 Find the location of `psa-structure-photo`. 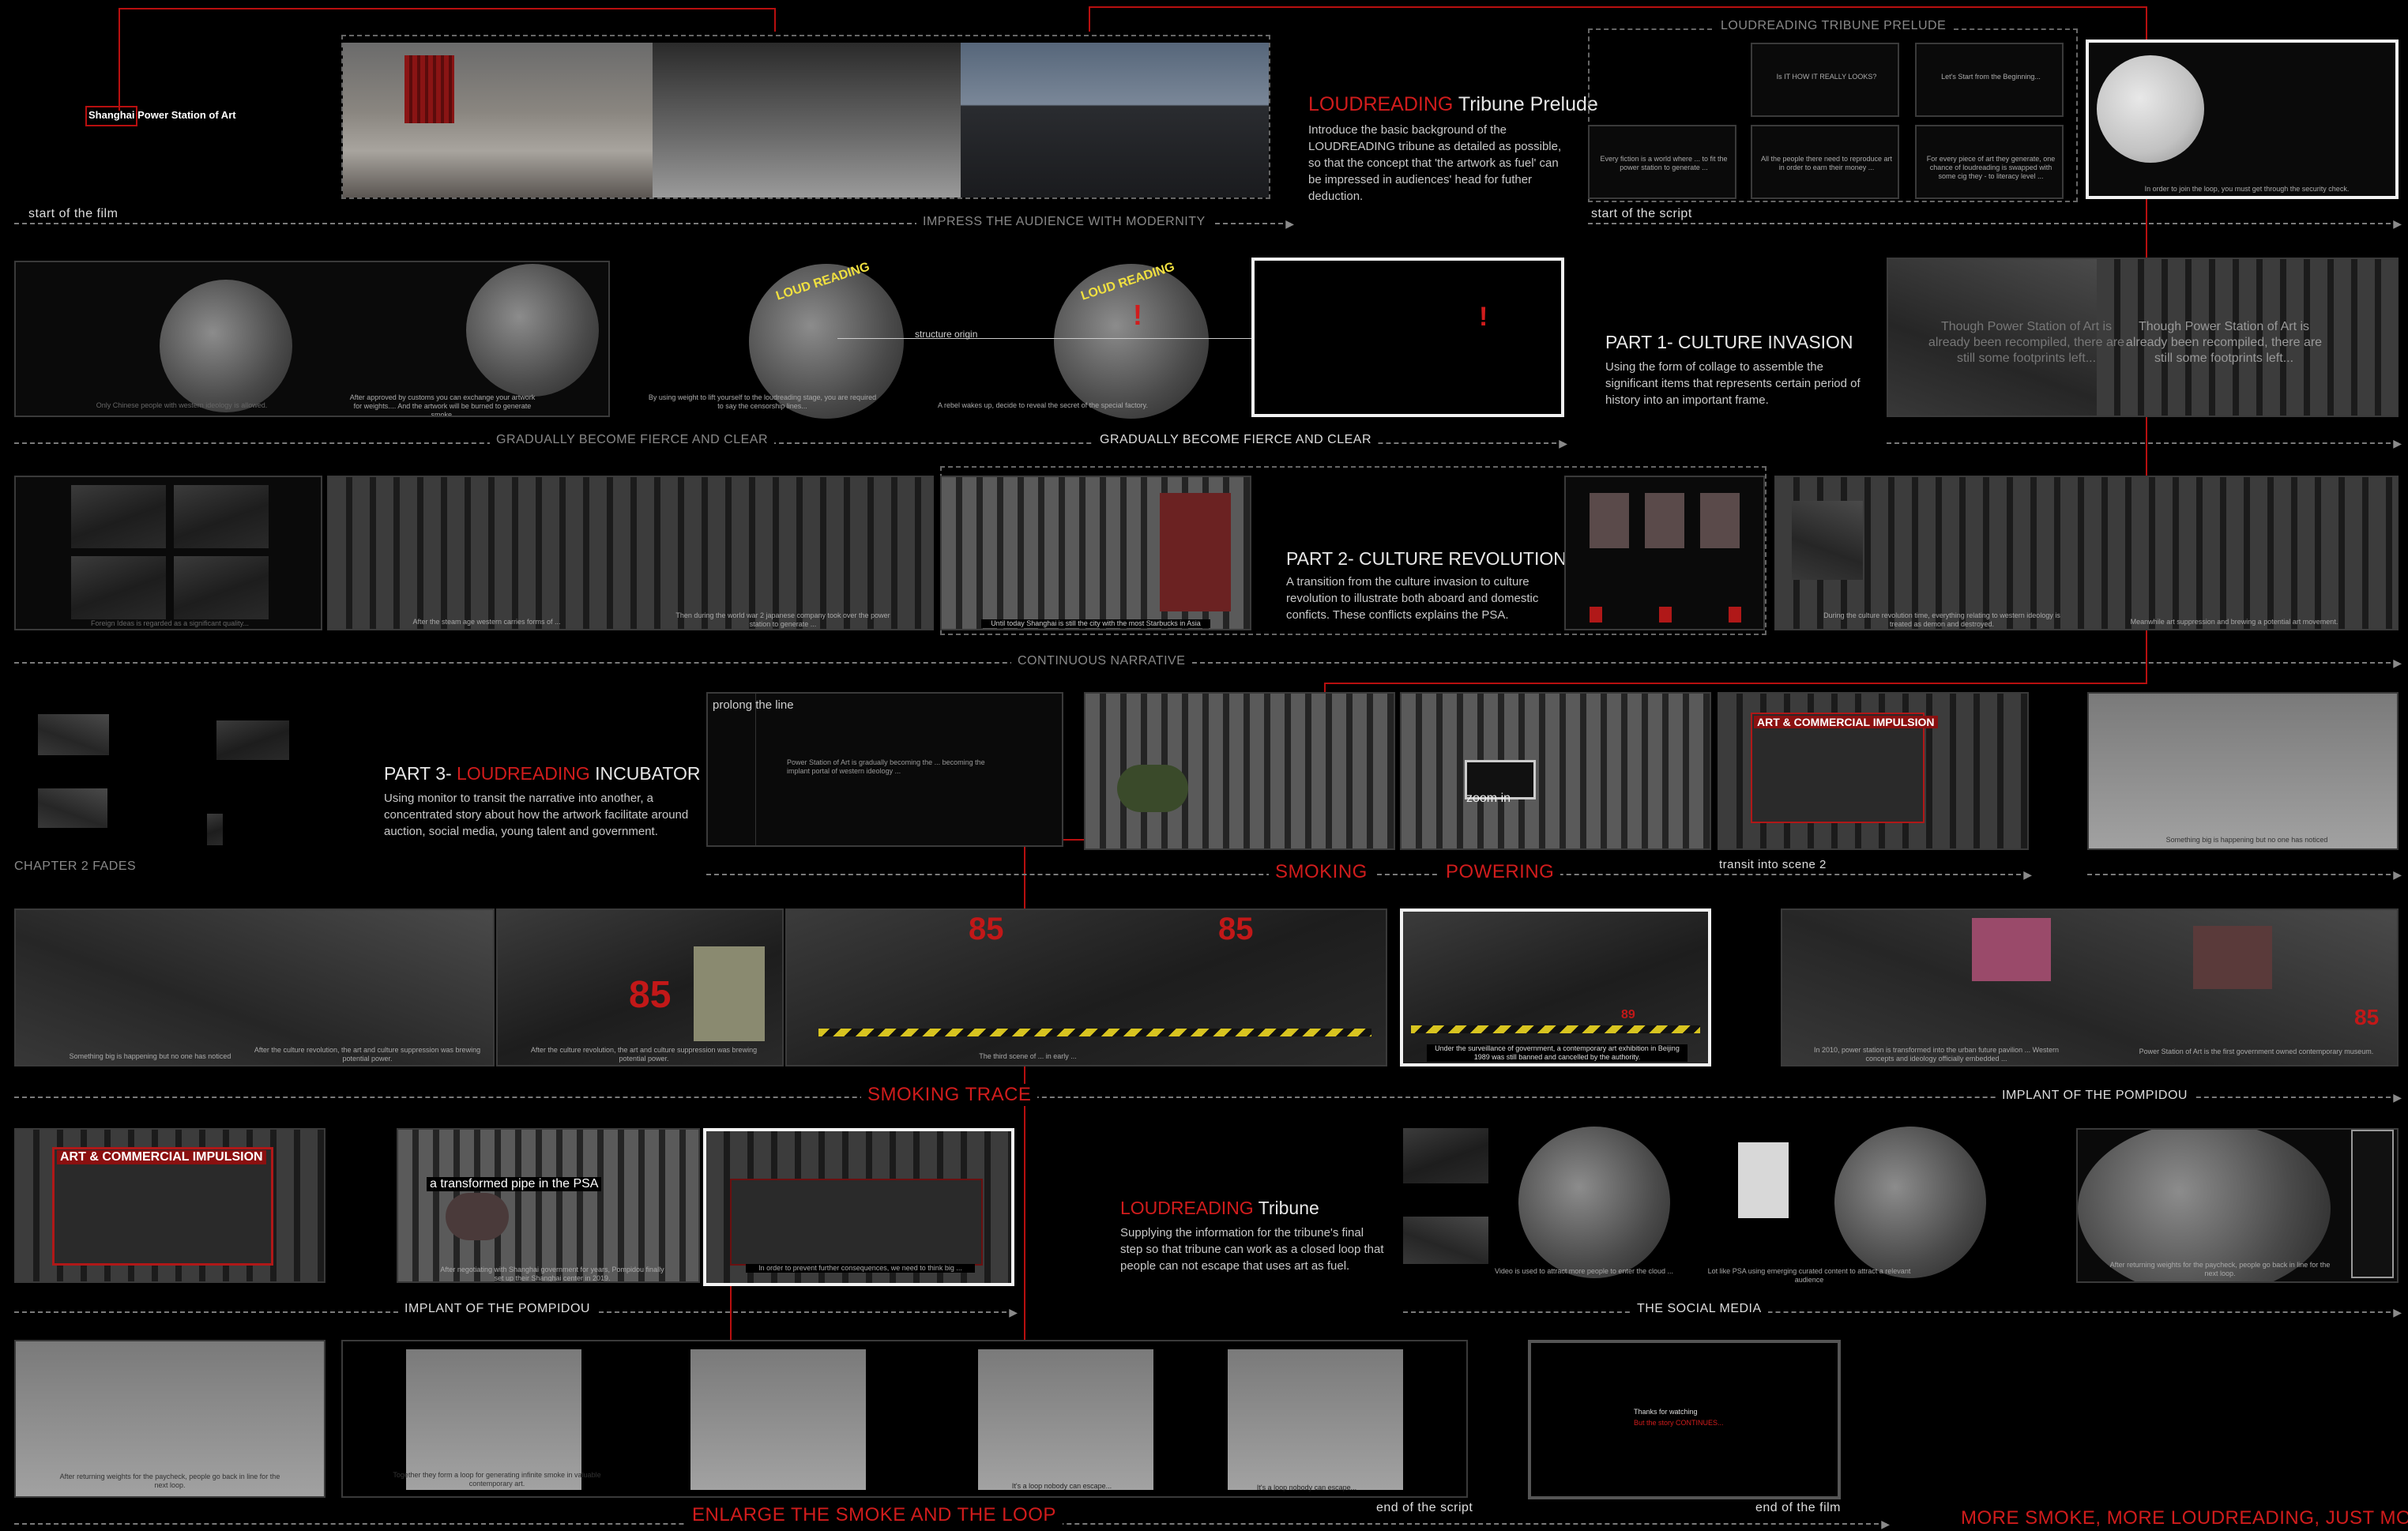

psa-structure-photo is located at coordinates (807, 120).